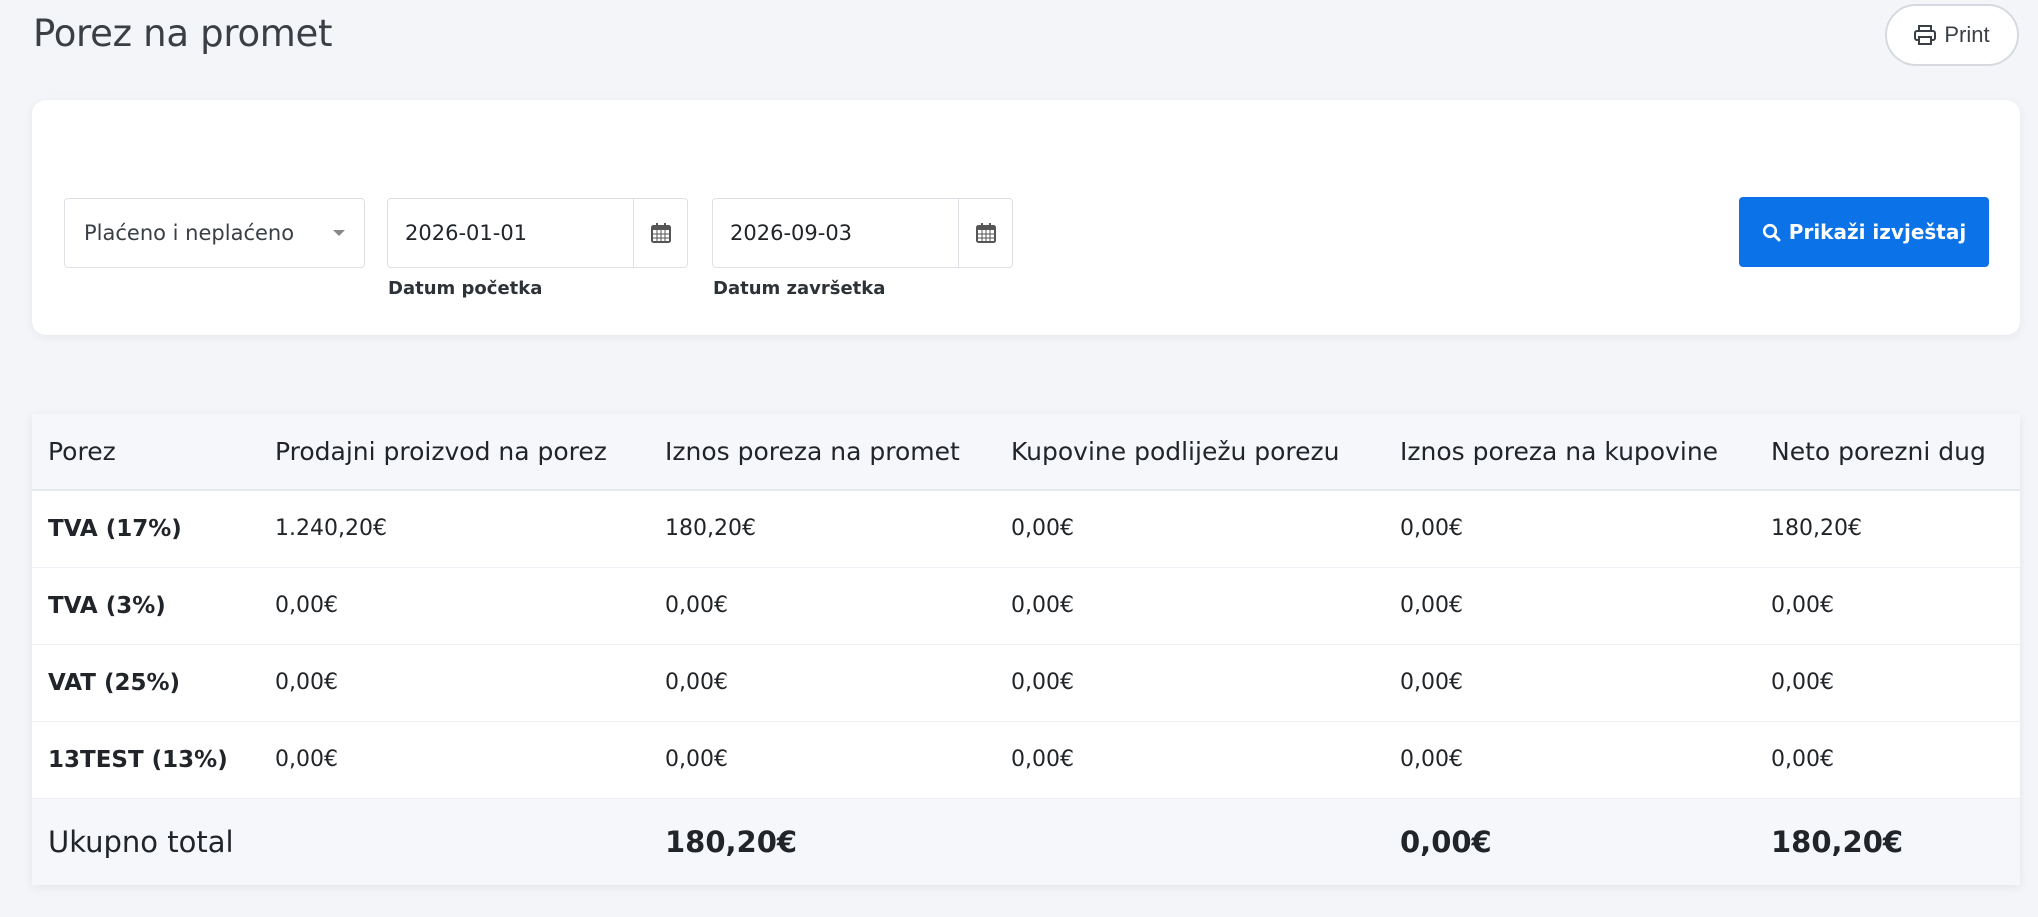  Describe the element at coordinates (331, 529) in the screenshot. I see `taxable-sales-cell: 1.240,20€` at that location.